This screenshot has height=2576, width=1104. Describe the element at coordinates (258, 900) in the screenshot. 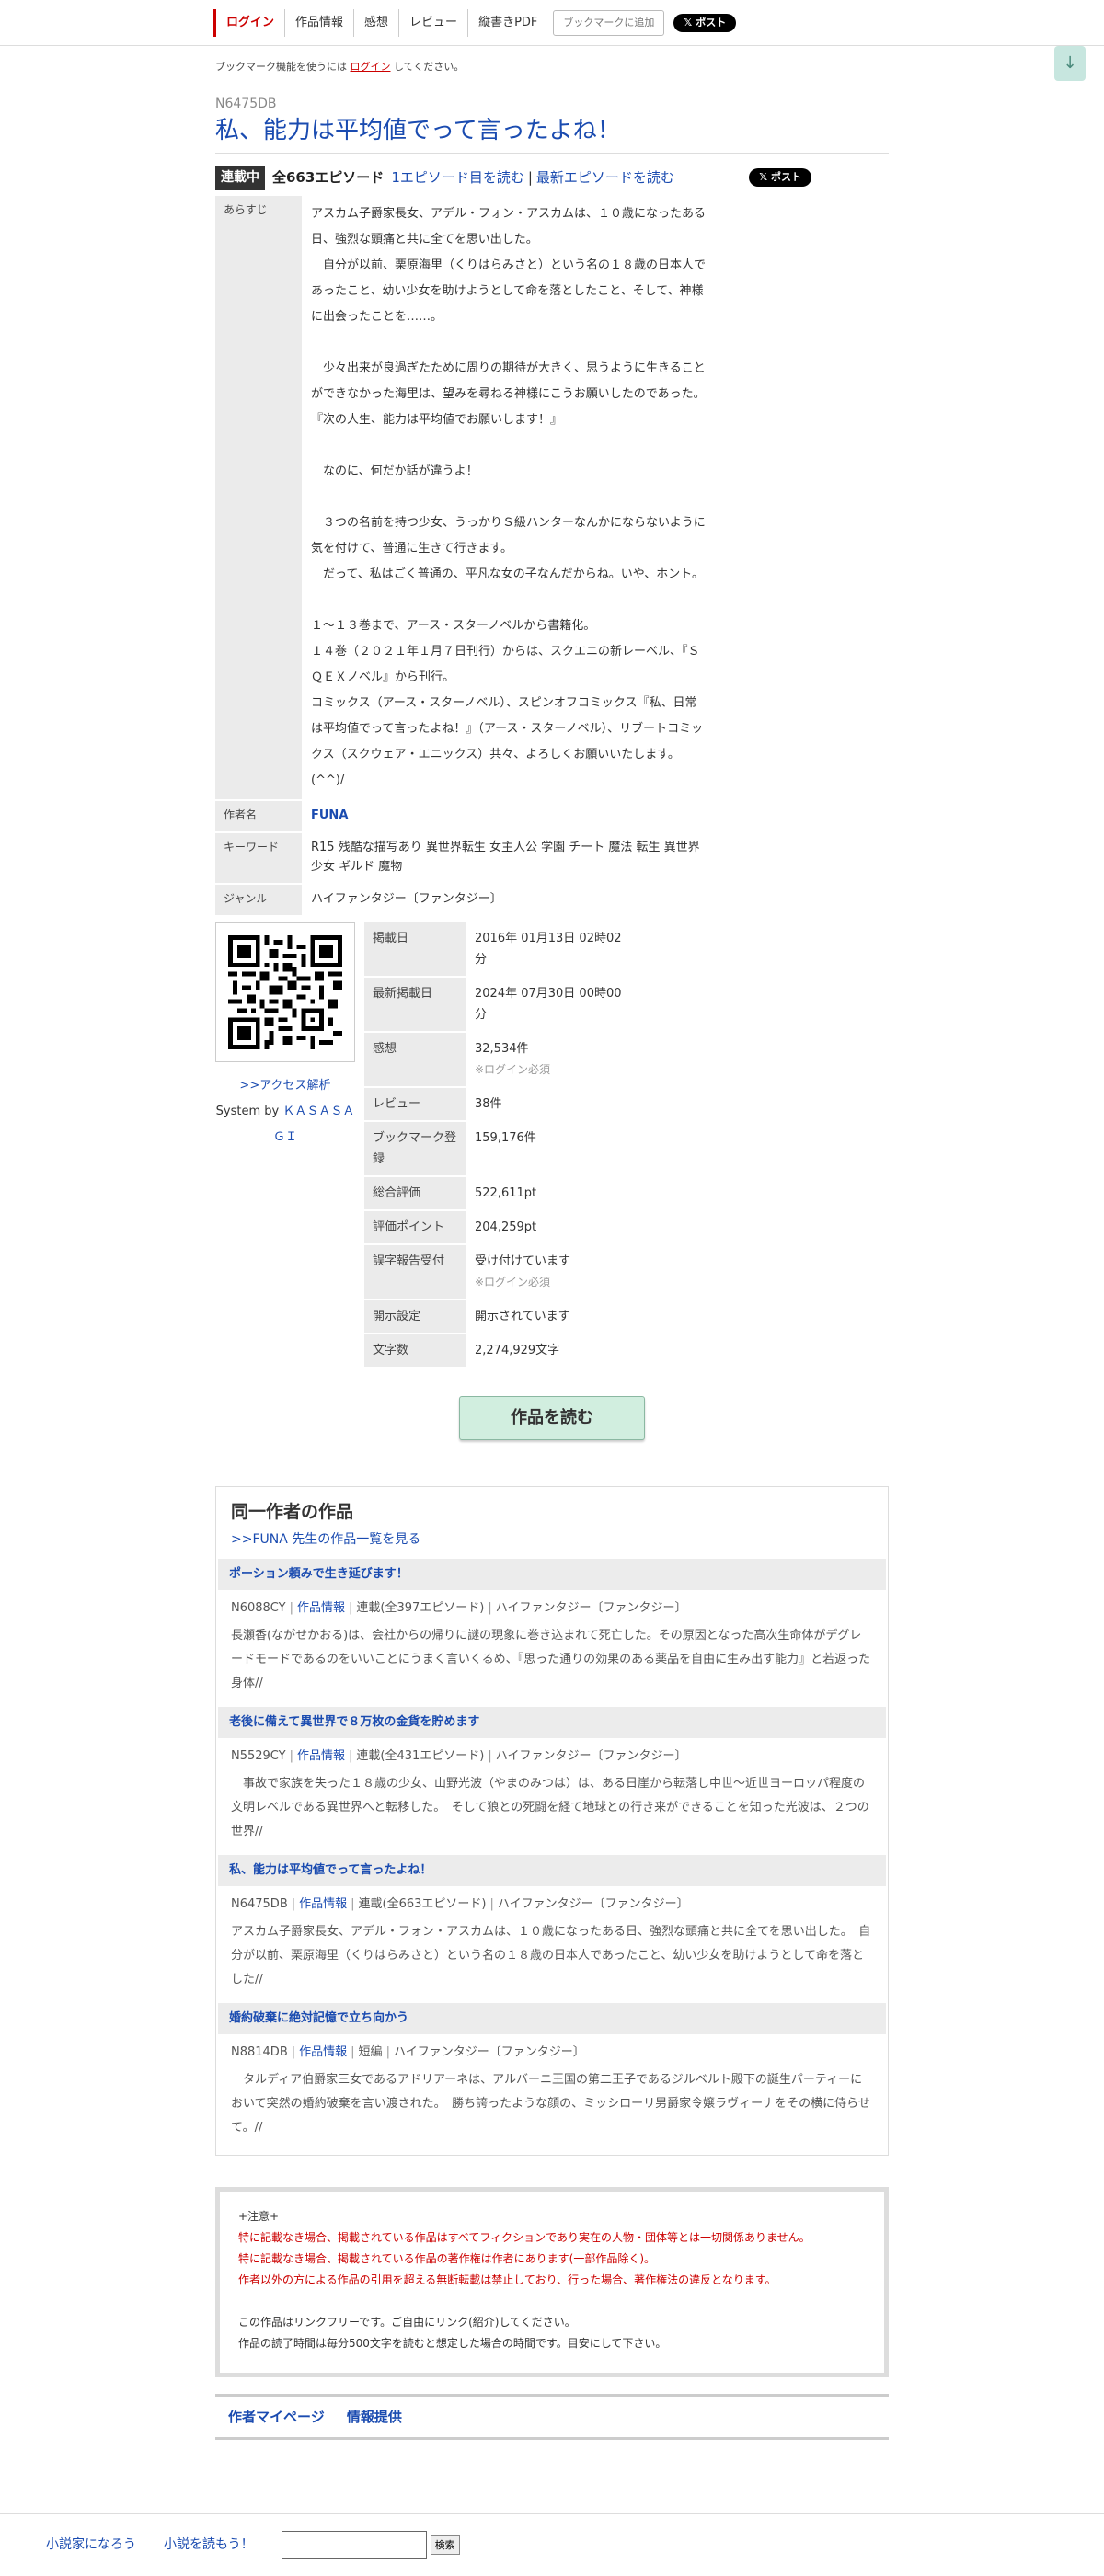

I see `genre-label: ジャンル` at that location.